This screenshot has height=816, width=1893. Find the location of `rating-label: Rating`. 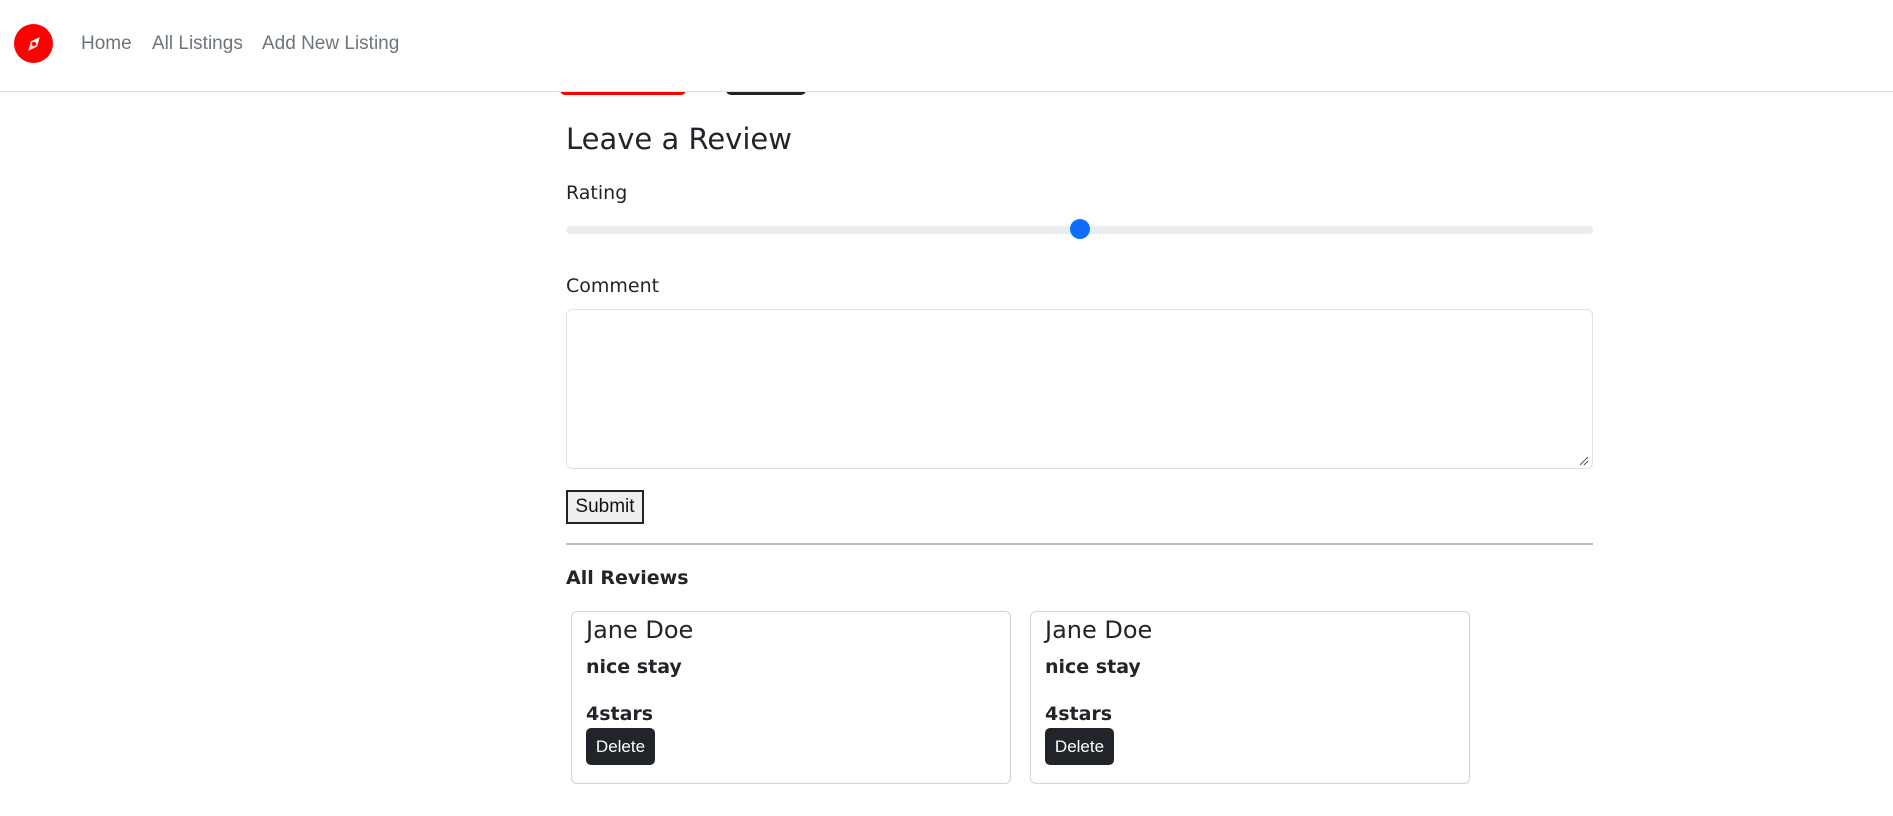

rating-label: Rating is located at coordinates (597, 193).